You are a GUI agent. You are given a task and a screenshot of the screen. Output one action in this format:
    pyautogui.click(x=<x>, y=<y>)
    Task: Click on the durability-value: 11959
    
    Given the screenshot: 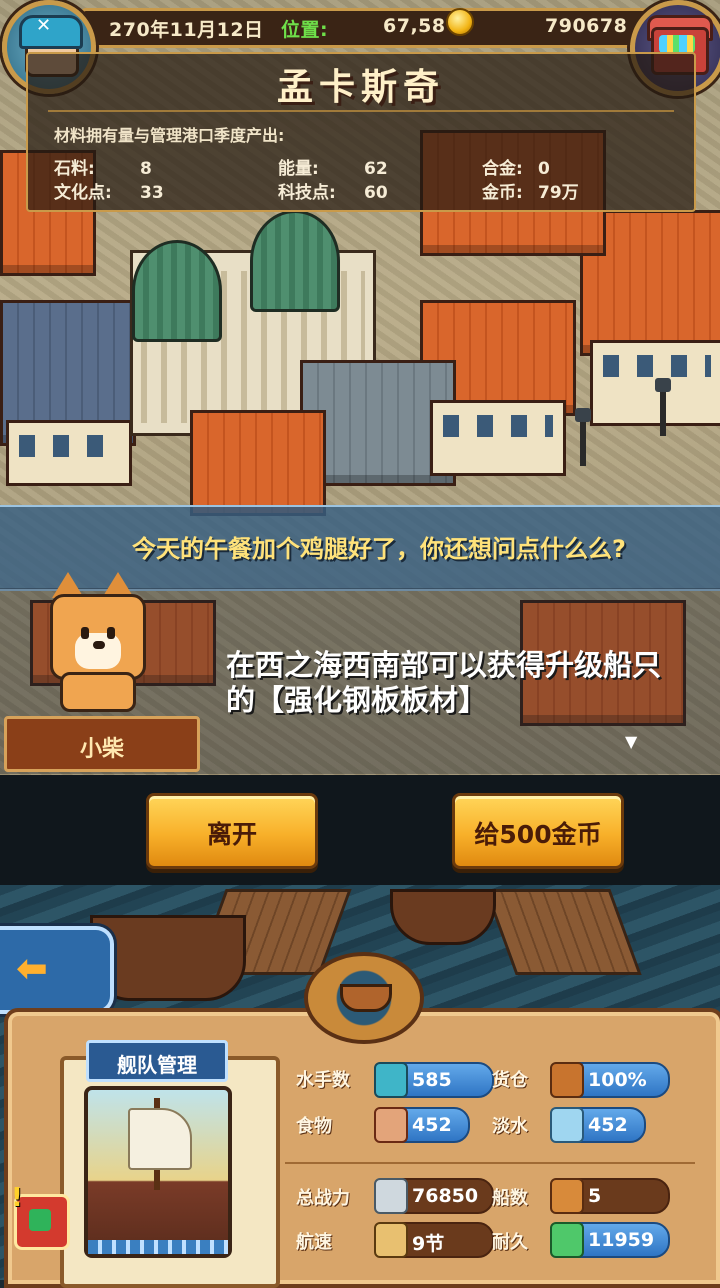 What is the action you would take?
    pyautogui.click(x=621, y=1240)
    